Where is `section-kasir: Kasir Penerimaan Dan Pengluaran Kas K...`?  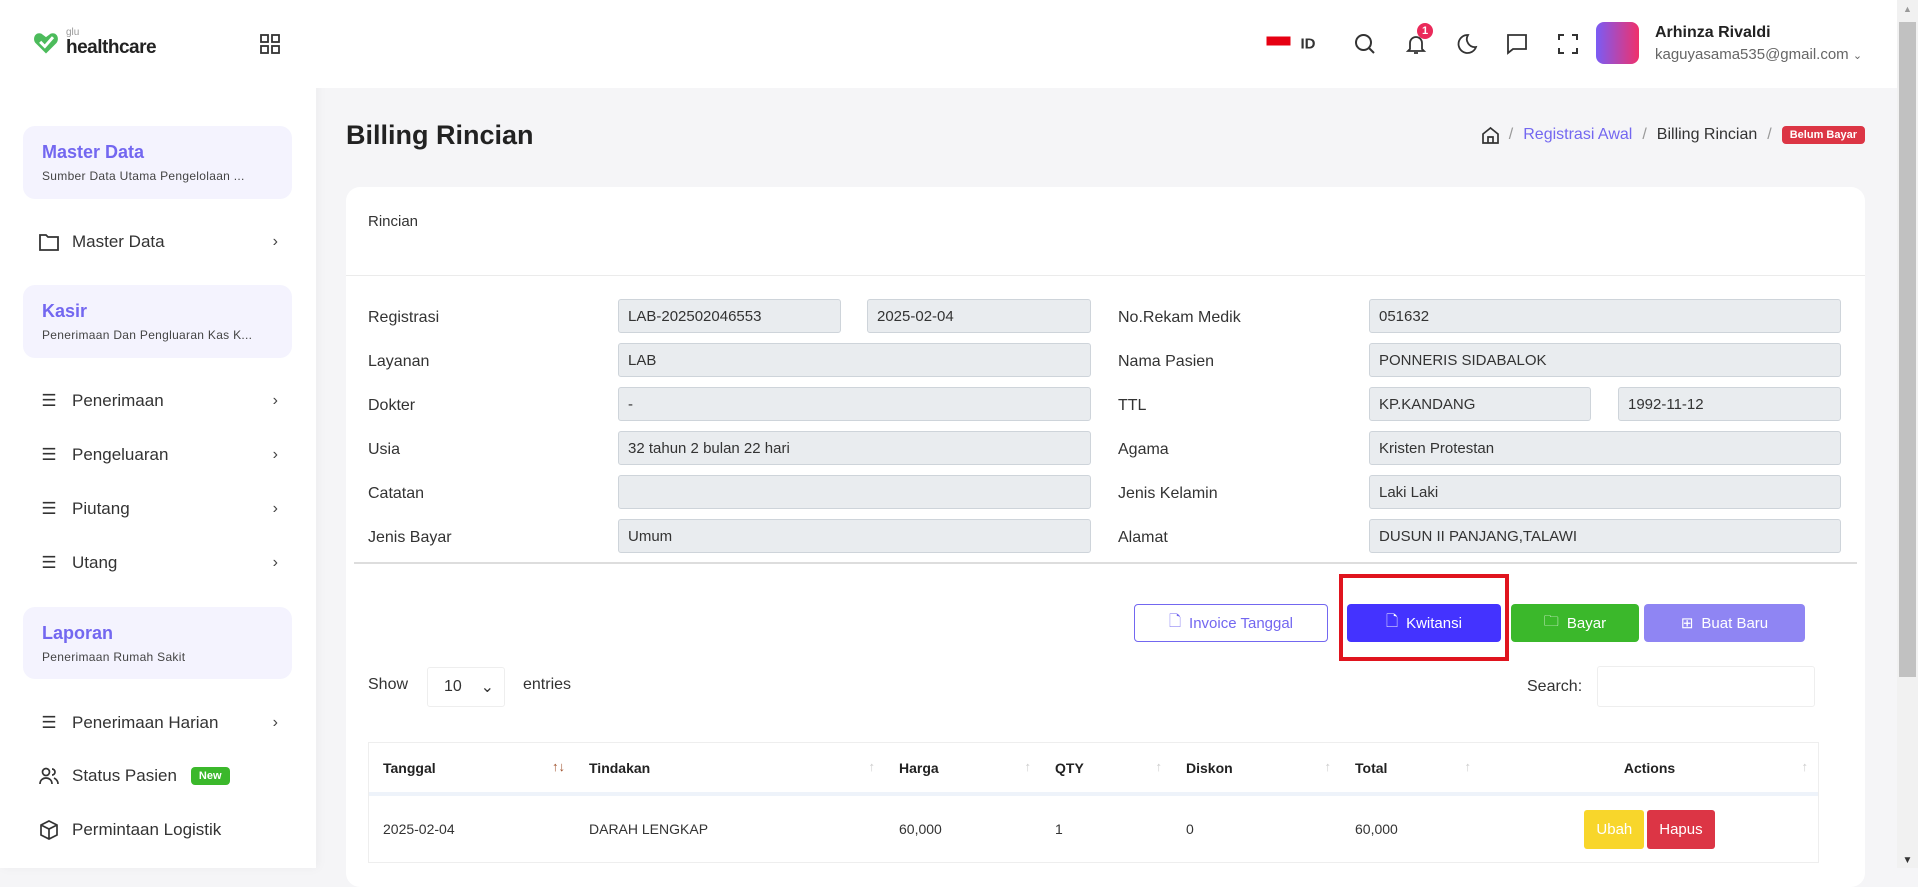 section-kasir: Kasir Penerimaan Dan Pengluaran Kas K... is located at coordinates (157, 321).